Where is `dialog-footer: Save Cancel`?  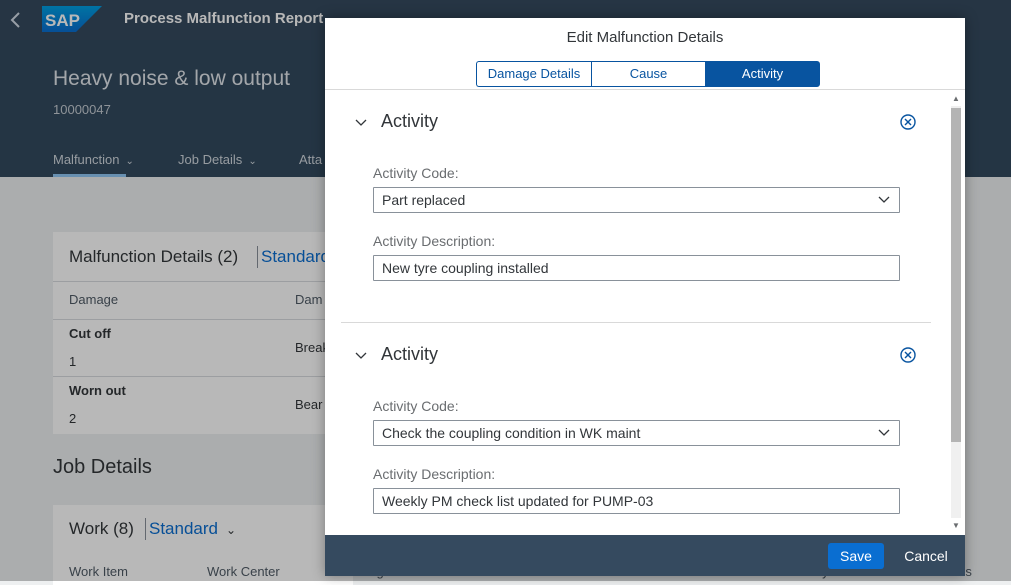
dialog-footer: Save Cancel is located at coordinates (645, 555).